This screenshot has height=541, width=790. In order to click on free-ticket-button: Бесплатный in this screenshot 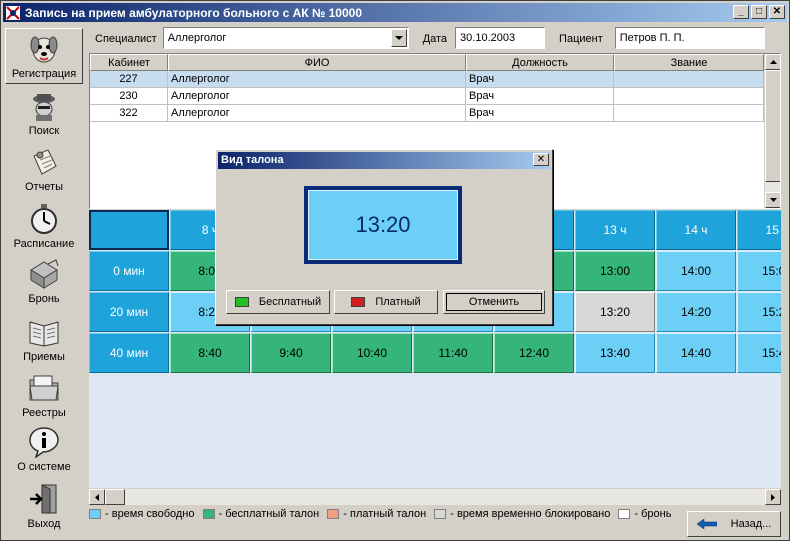, I will do `click(278, 302)`.